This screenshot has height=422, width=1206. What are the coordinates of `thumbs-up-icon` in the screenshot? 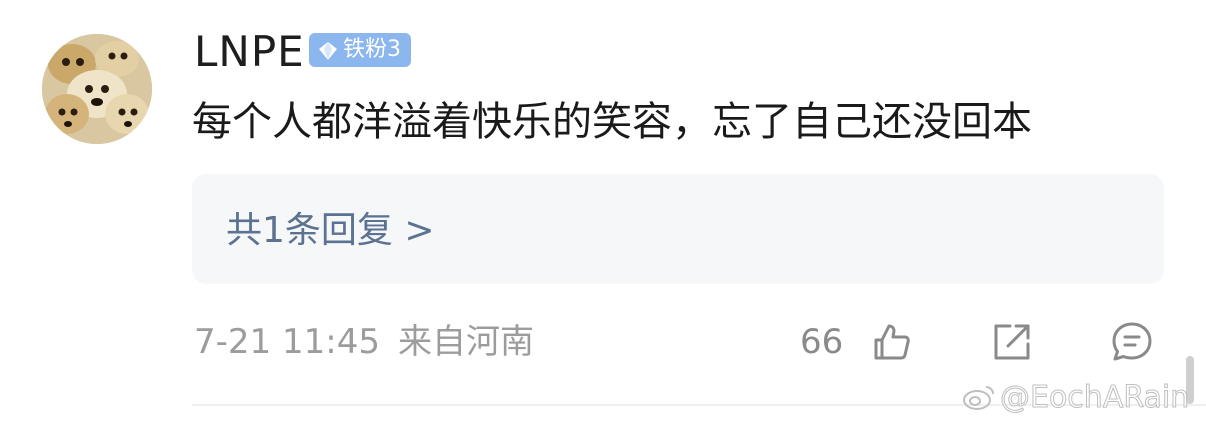 It's located at (892, 342).